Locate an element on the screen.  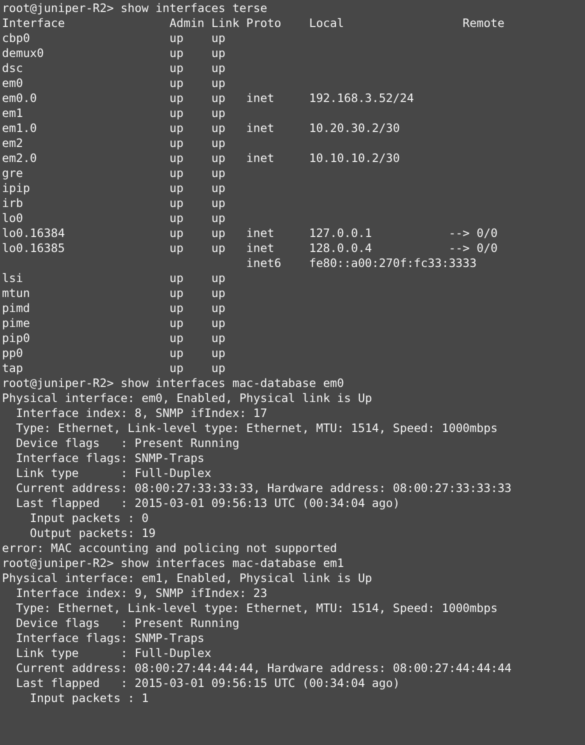
command-prompt: root@juniper-R2> show interfaces mac-database em1 is located at coordinates (173, 563).